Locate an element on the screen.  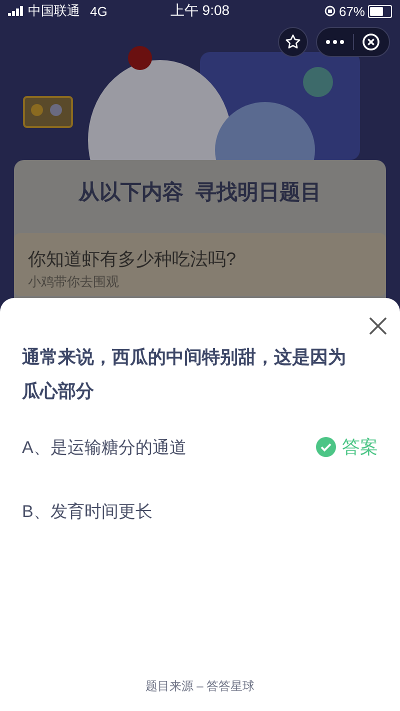
more-icon is located at coordinates (335, 42).